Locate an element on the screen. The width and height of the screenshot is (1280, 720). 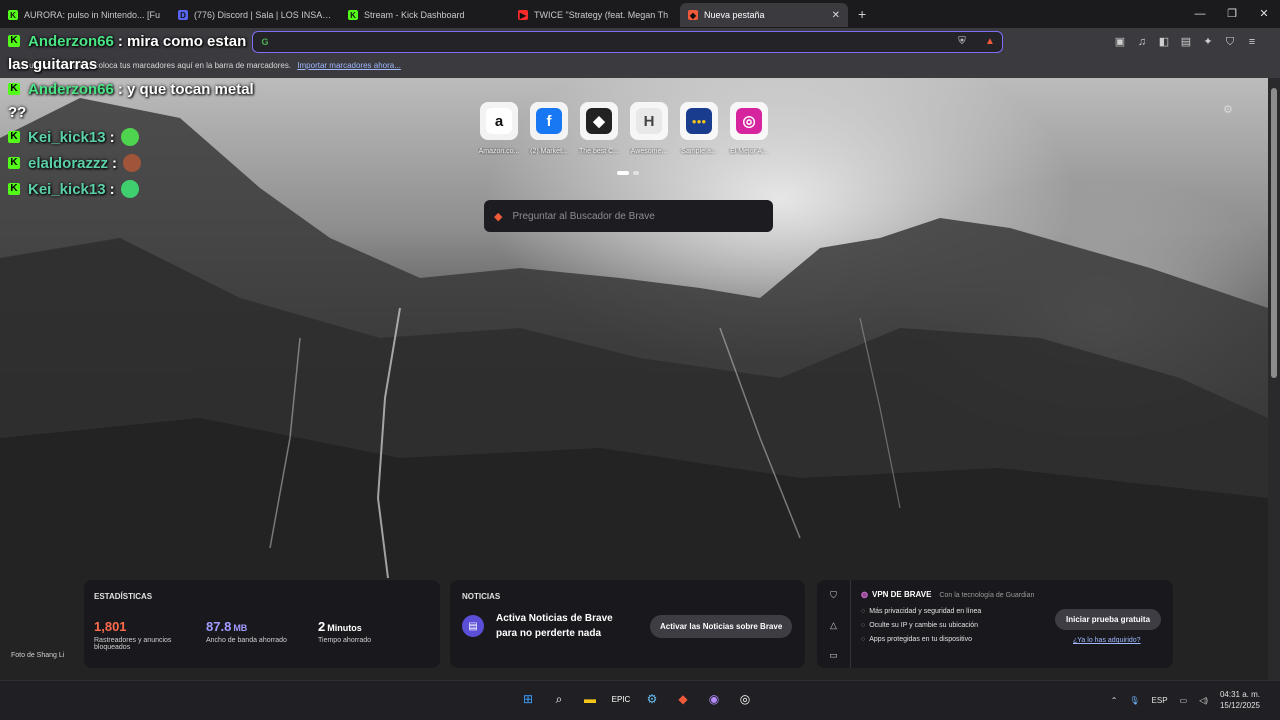
activate-news-button: Activar las Noticias sobre Brave is located at coordinates (721, 626).